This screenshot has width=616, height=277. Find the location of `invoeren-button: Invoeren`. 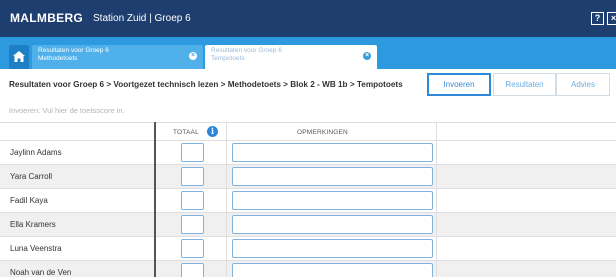

invoeren-button: Invoeren is located at coordinates (459, 84).